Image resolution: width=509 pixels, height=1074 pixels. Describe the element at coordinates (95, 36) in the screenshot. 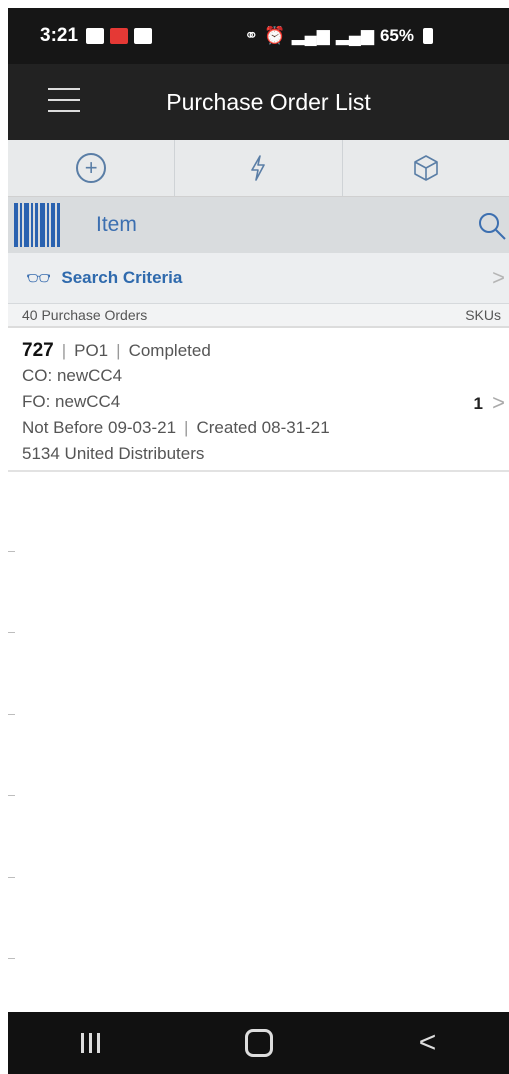

I see `gallery-icon` at that location.